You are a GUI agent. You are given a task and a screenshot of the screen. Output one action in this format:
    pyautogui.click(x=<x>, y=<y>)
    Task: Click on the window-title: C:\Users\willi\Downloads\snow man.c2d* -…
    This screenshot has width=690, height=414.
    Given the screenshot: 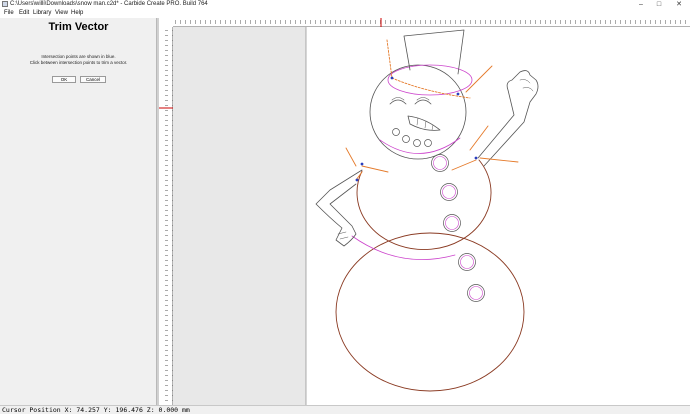 What is the action you would take?
    pyautogui.click(x=109, y=4)
    